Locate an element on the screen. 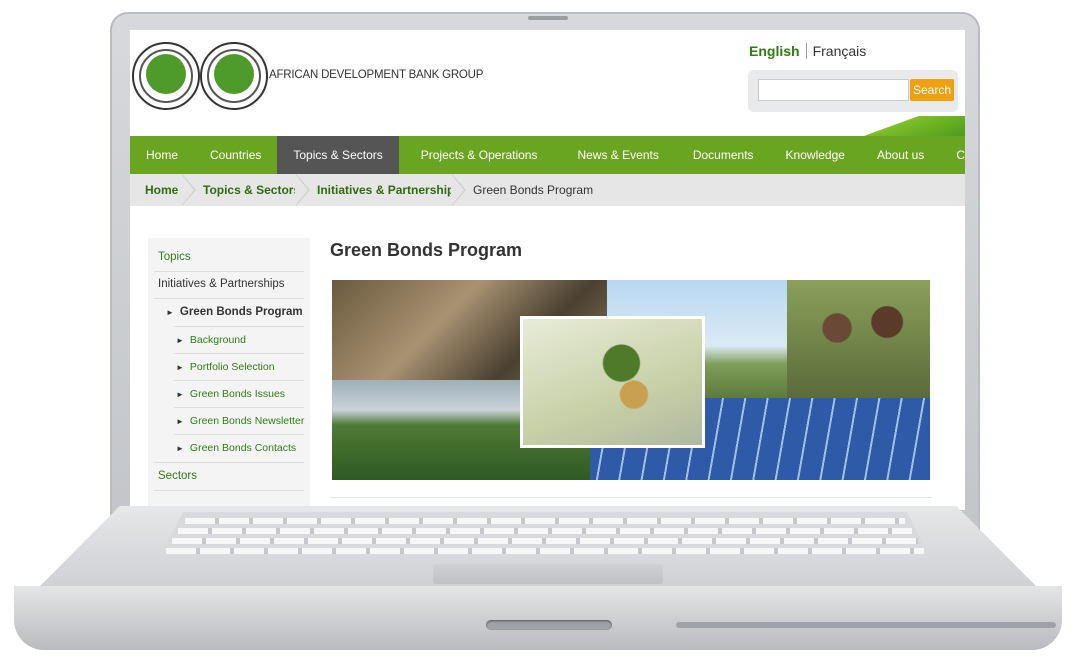 The image size is (1076, 666). sidebar-green-bonds-program: ► Green Bonds Program is located at coordinates (234, 312).